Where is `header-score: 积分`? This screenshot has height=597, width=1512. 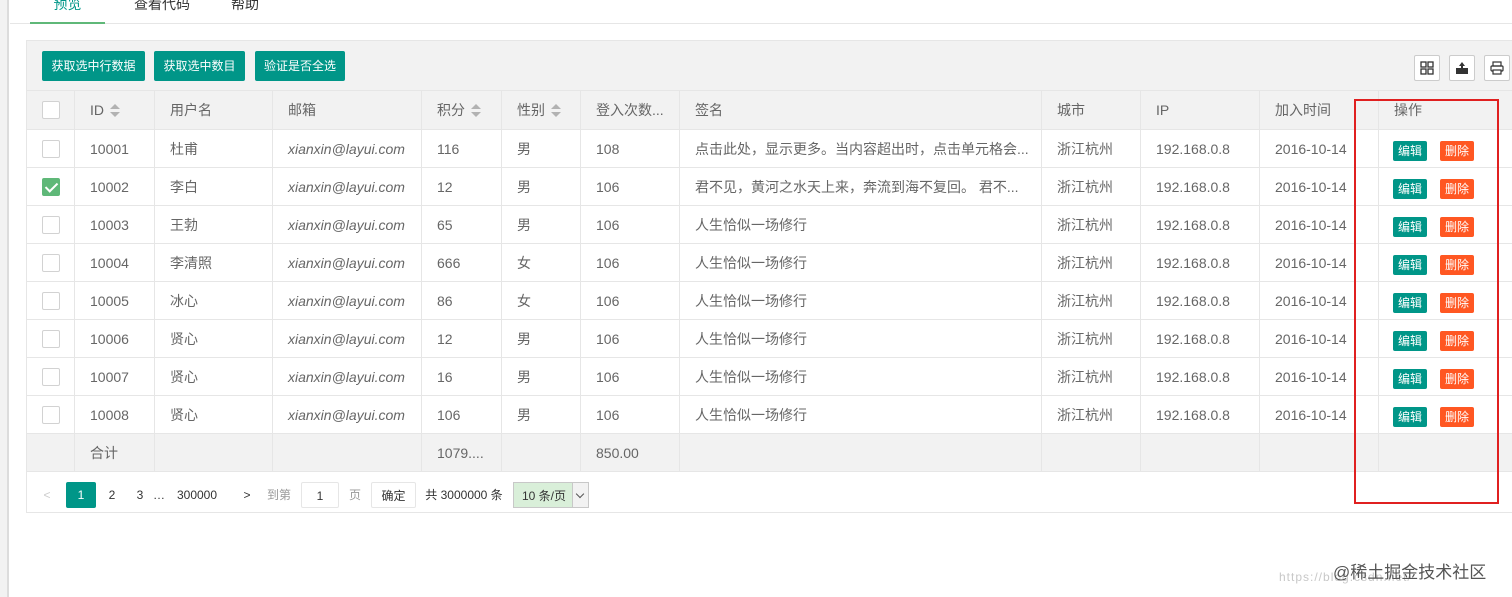
header-score: 积分 is located at coordinates (462, 110).